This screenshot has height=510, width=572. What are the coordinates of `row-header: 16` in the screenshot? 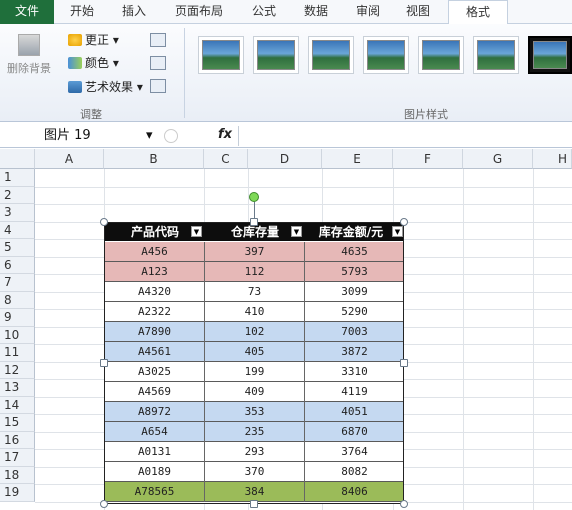 It's located at (17, 440).